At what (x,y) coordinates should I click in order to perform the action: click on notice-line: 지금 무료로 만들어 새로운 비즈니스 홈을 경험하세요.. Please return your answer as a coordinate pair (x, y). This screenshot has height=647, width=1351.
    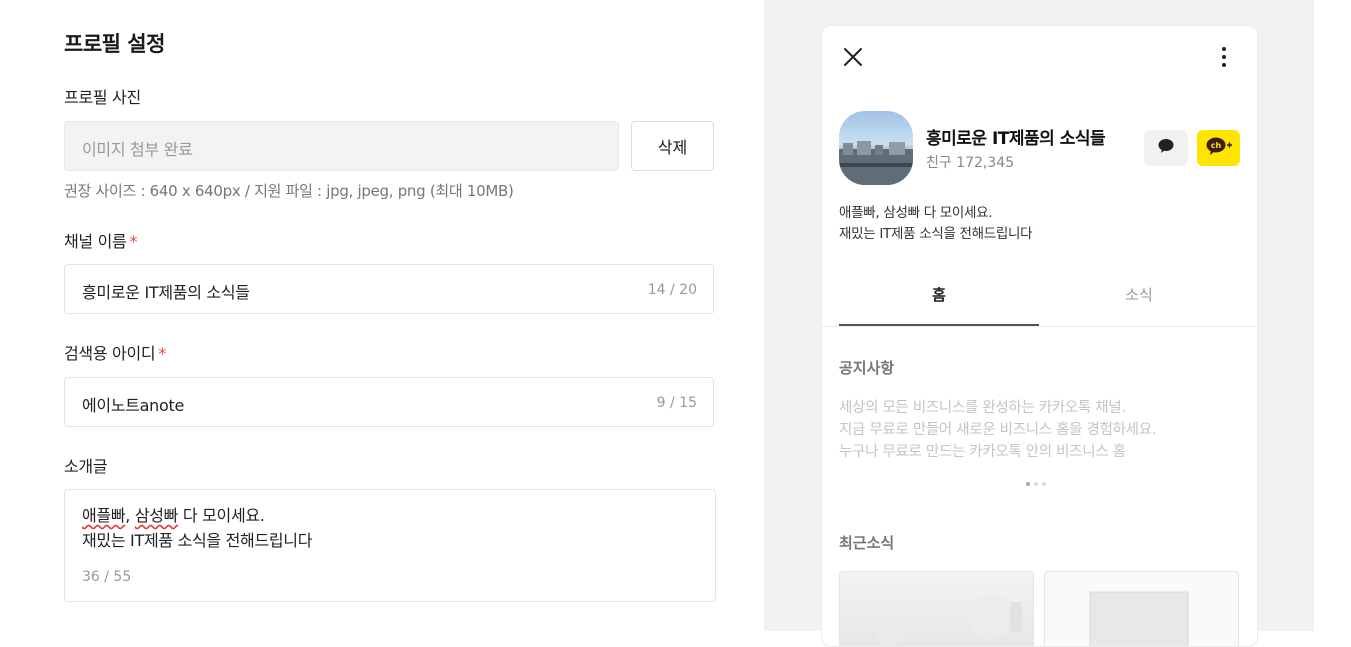
    Looking at the image, I should click on (998, 430).